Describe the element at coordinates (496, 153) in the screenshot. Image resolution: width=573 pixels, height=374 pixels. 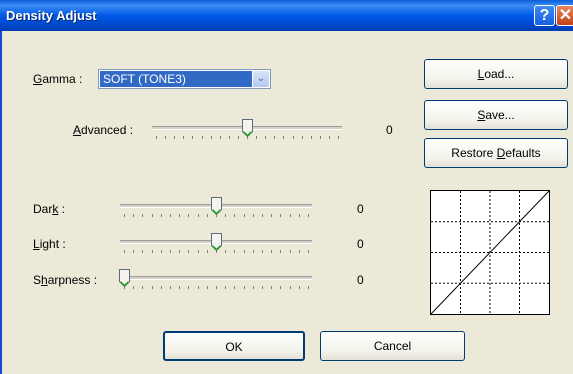
I see `restore-defaults-button: Restore Defaults` at that location.